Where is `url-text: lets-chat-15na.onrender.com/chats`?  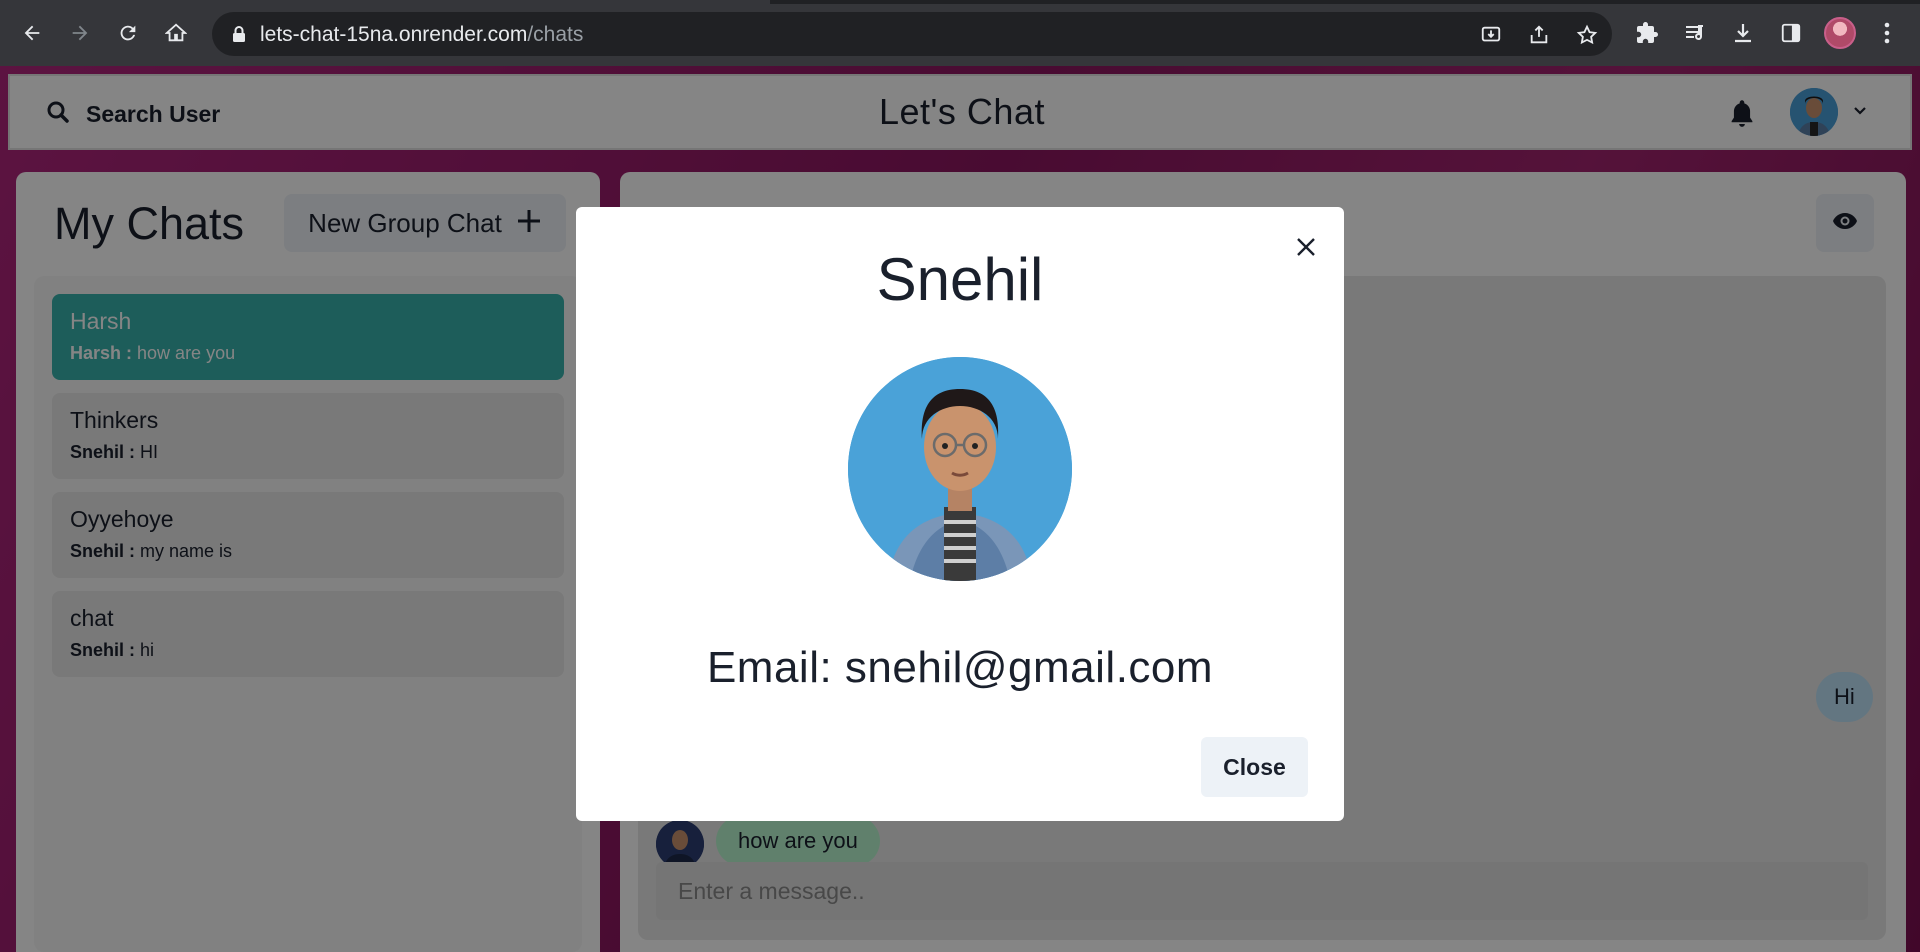
url-text: lets-chat-15na.onrender.com/chats is located at coordinates (422, 34).